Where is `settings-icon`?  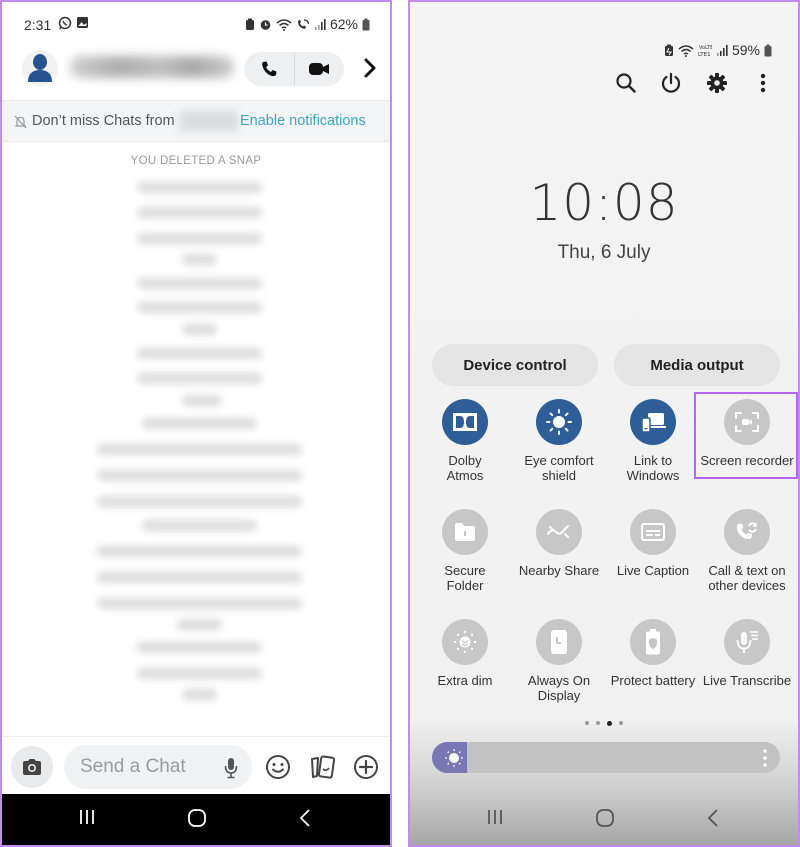 settings-icon is located at coordinates (717, 83).